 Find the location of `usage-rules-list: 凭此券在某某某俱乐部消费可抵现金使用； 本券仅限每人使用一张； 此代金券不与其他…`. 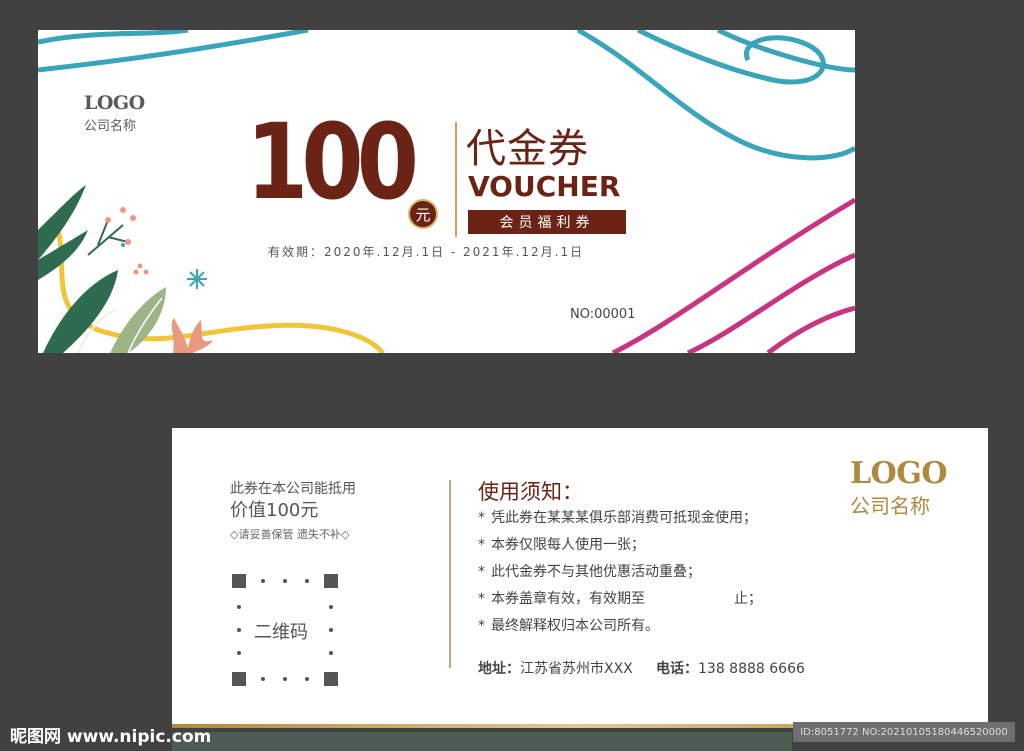

usage-rules-list: 凭此券在某某某俱乐部消费可抵现金使用； 本券仅限每人使用一张； 此代金券不与其他… is located at coordinates (620, 575).